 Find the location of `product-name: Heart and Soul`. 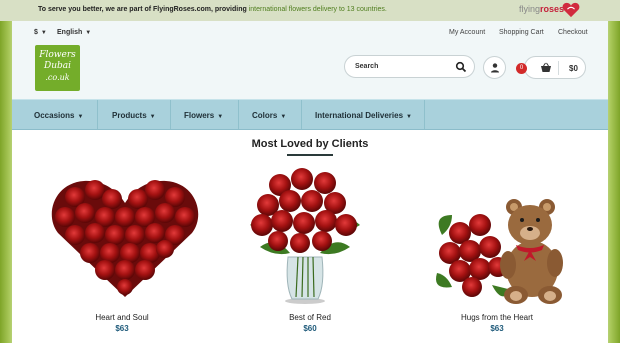

product-name: Heart and Soul is located at coordinates (122, 317).